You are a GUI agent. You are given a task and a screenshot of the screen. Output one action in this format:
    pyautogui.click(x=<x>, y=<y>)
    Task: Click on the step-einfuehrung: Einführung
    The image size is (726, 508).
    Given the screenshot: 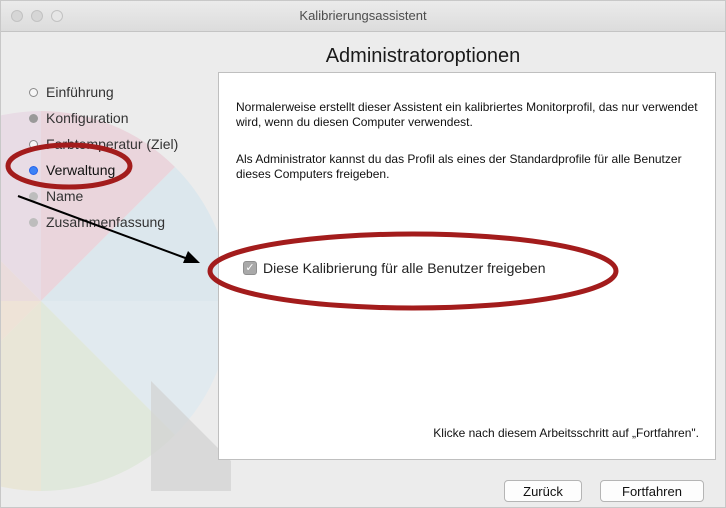 What is the action you would take?
    pyautogui.click(x=129, y=92)
    